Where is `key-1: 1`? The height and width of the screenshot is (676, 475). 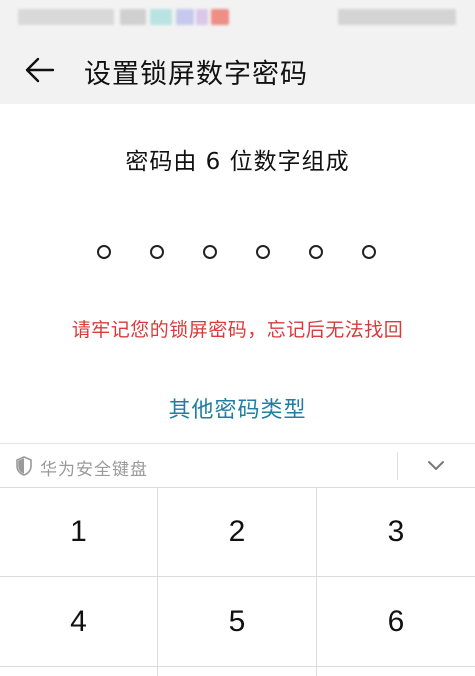 key-1: 1 is located at coordinates (79, 531).